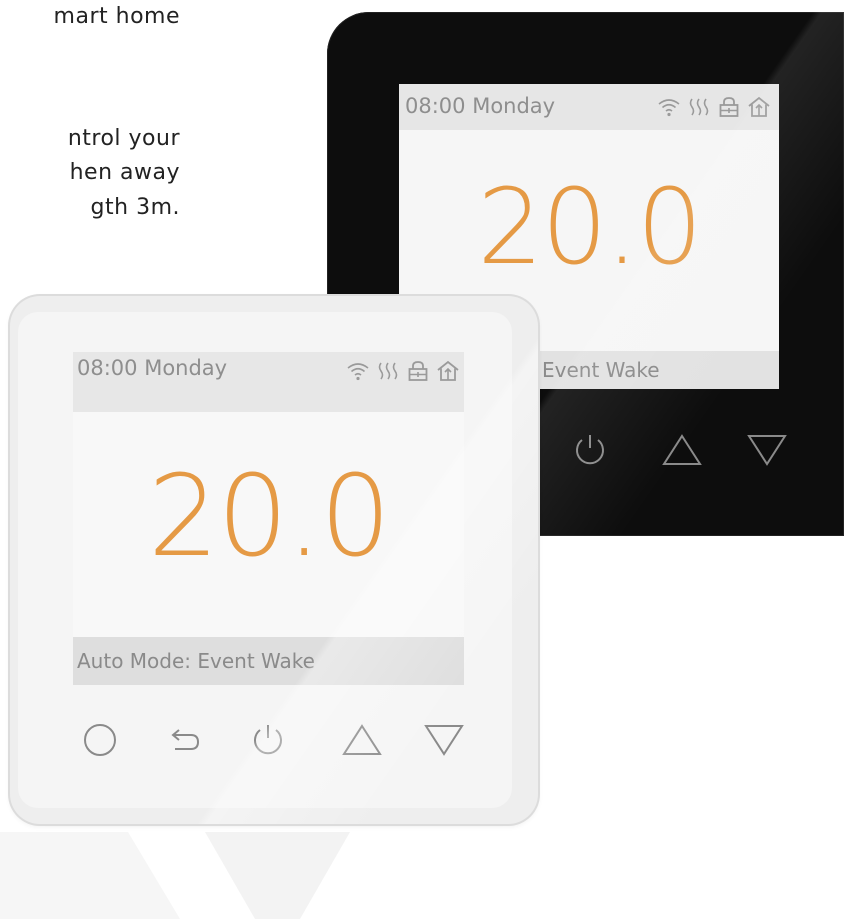 This screenshot has height=919, width=844. What do you see at coordinates (124, 172) in the screenshot?
I see `copy-line-3: hen away` at bounding box center [124, 172].